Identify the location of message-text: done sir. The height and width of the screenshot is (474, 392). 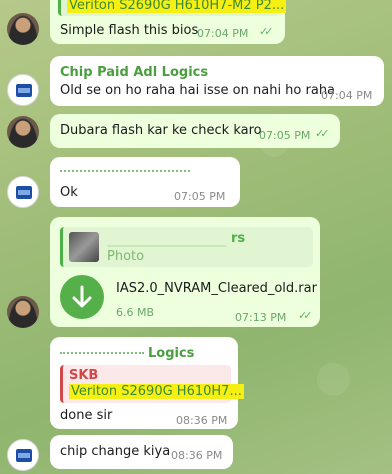
(86, 415).